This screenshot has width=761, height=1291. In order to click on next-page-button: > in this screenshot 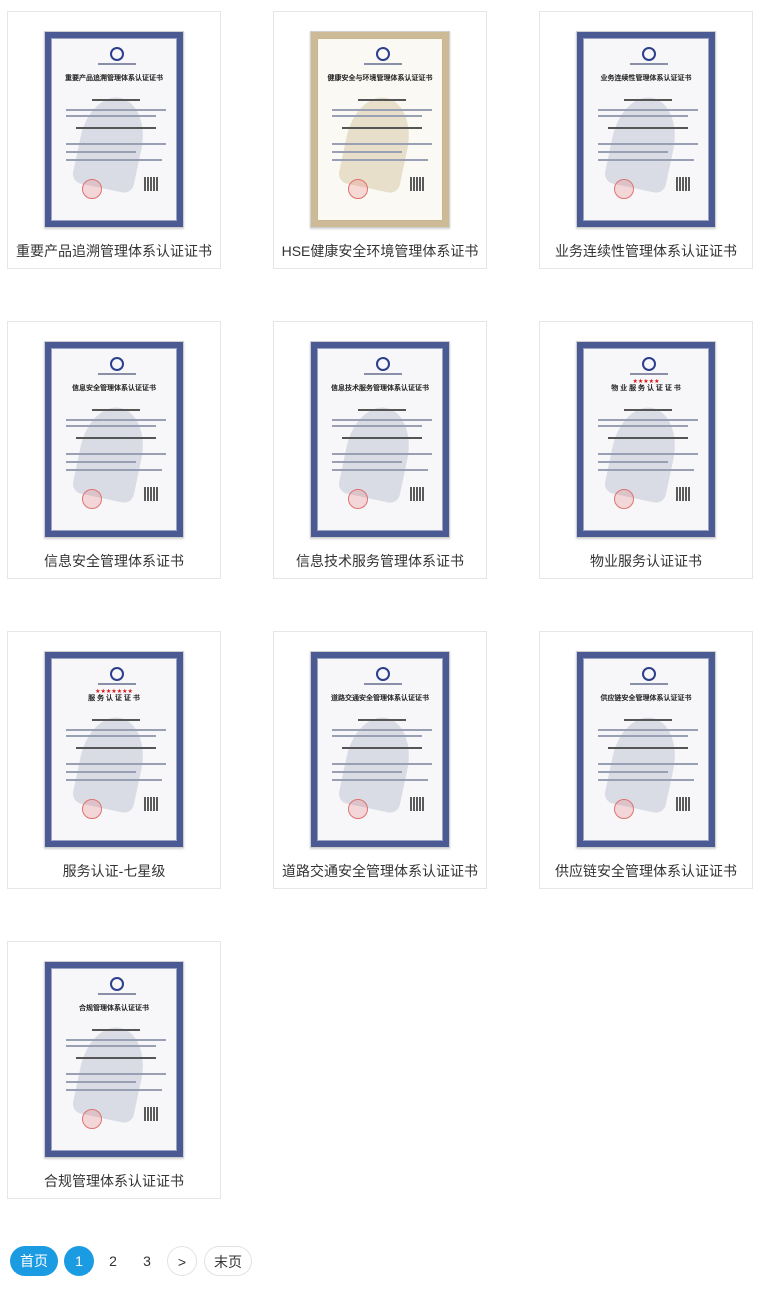, I will do `click(182, 1261)`.